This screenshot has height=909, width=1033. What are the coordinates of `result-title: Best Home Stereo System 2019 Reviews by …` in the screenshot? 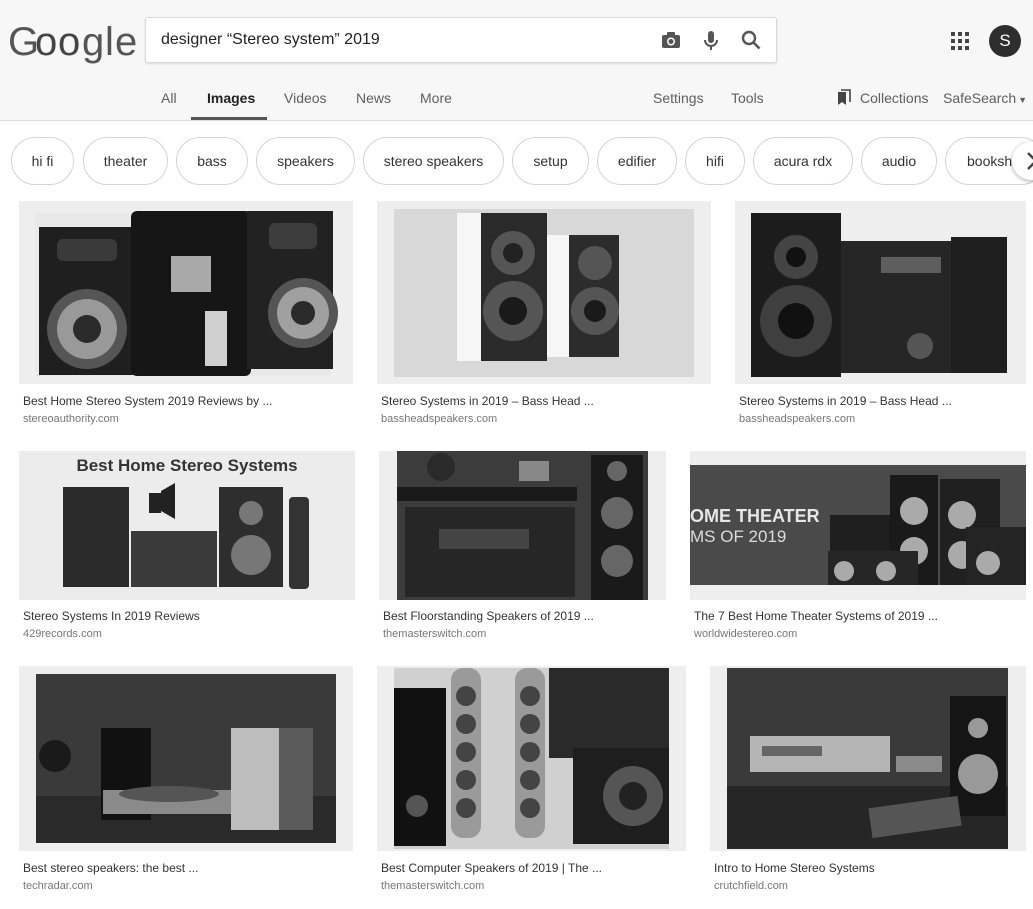 It's located at (147, 401).